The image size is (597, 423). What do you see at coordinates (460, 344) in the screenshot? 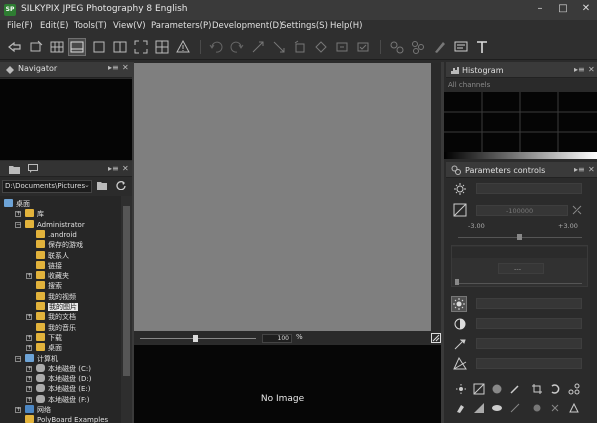
I see `eyedropper-icon` at bounding box center [460, 344].